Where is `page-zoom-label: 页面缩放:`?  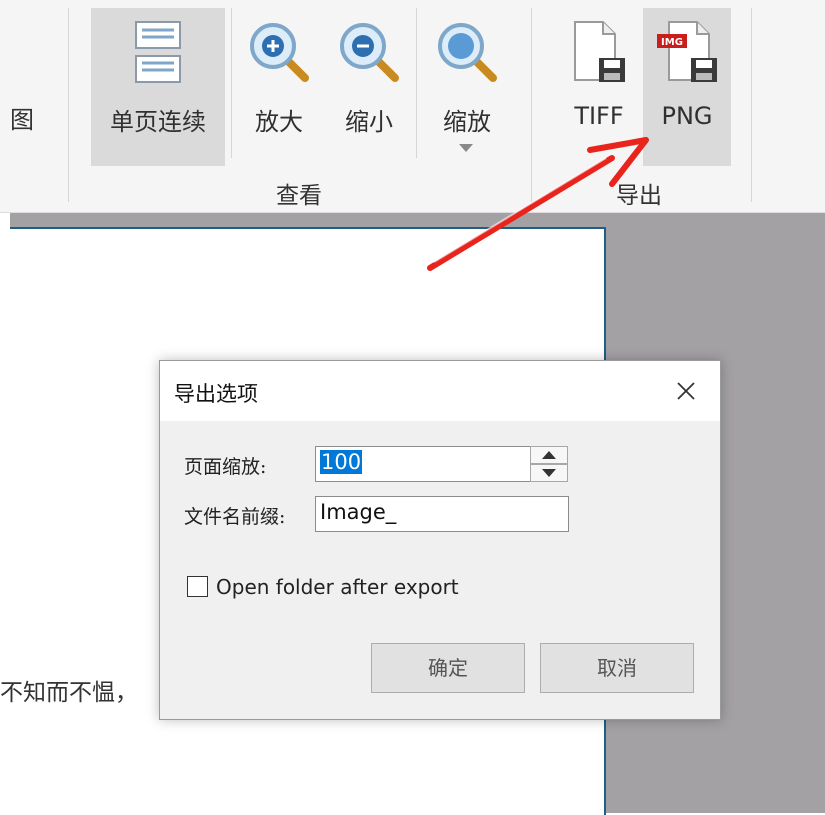 page-zoom-label: 页面缩放: is located at coordinates (225, 467).